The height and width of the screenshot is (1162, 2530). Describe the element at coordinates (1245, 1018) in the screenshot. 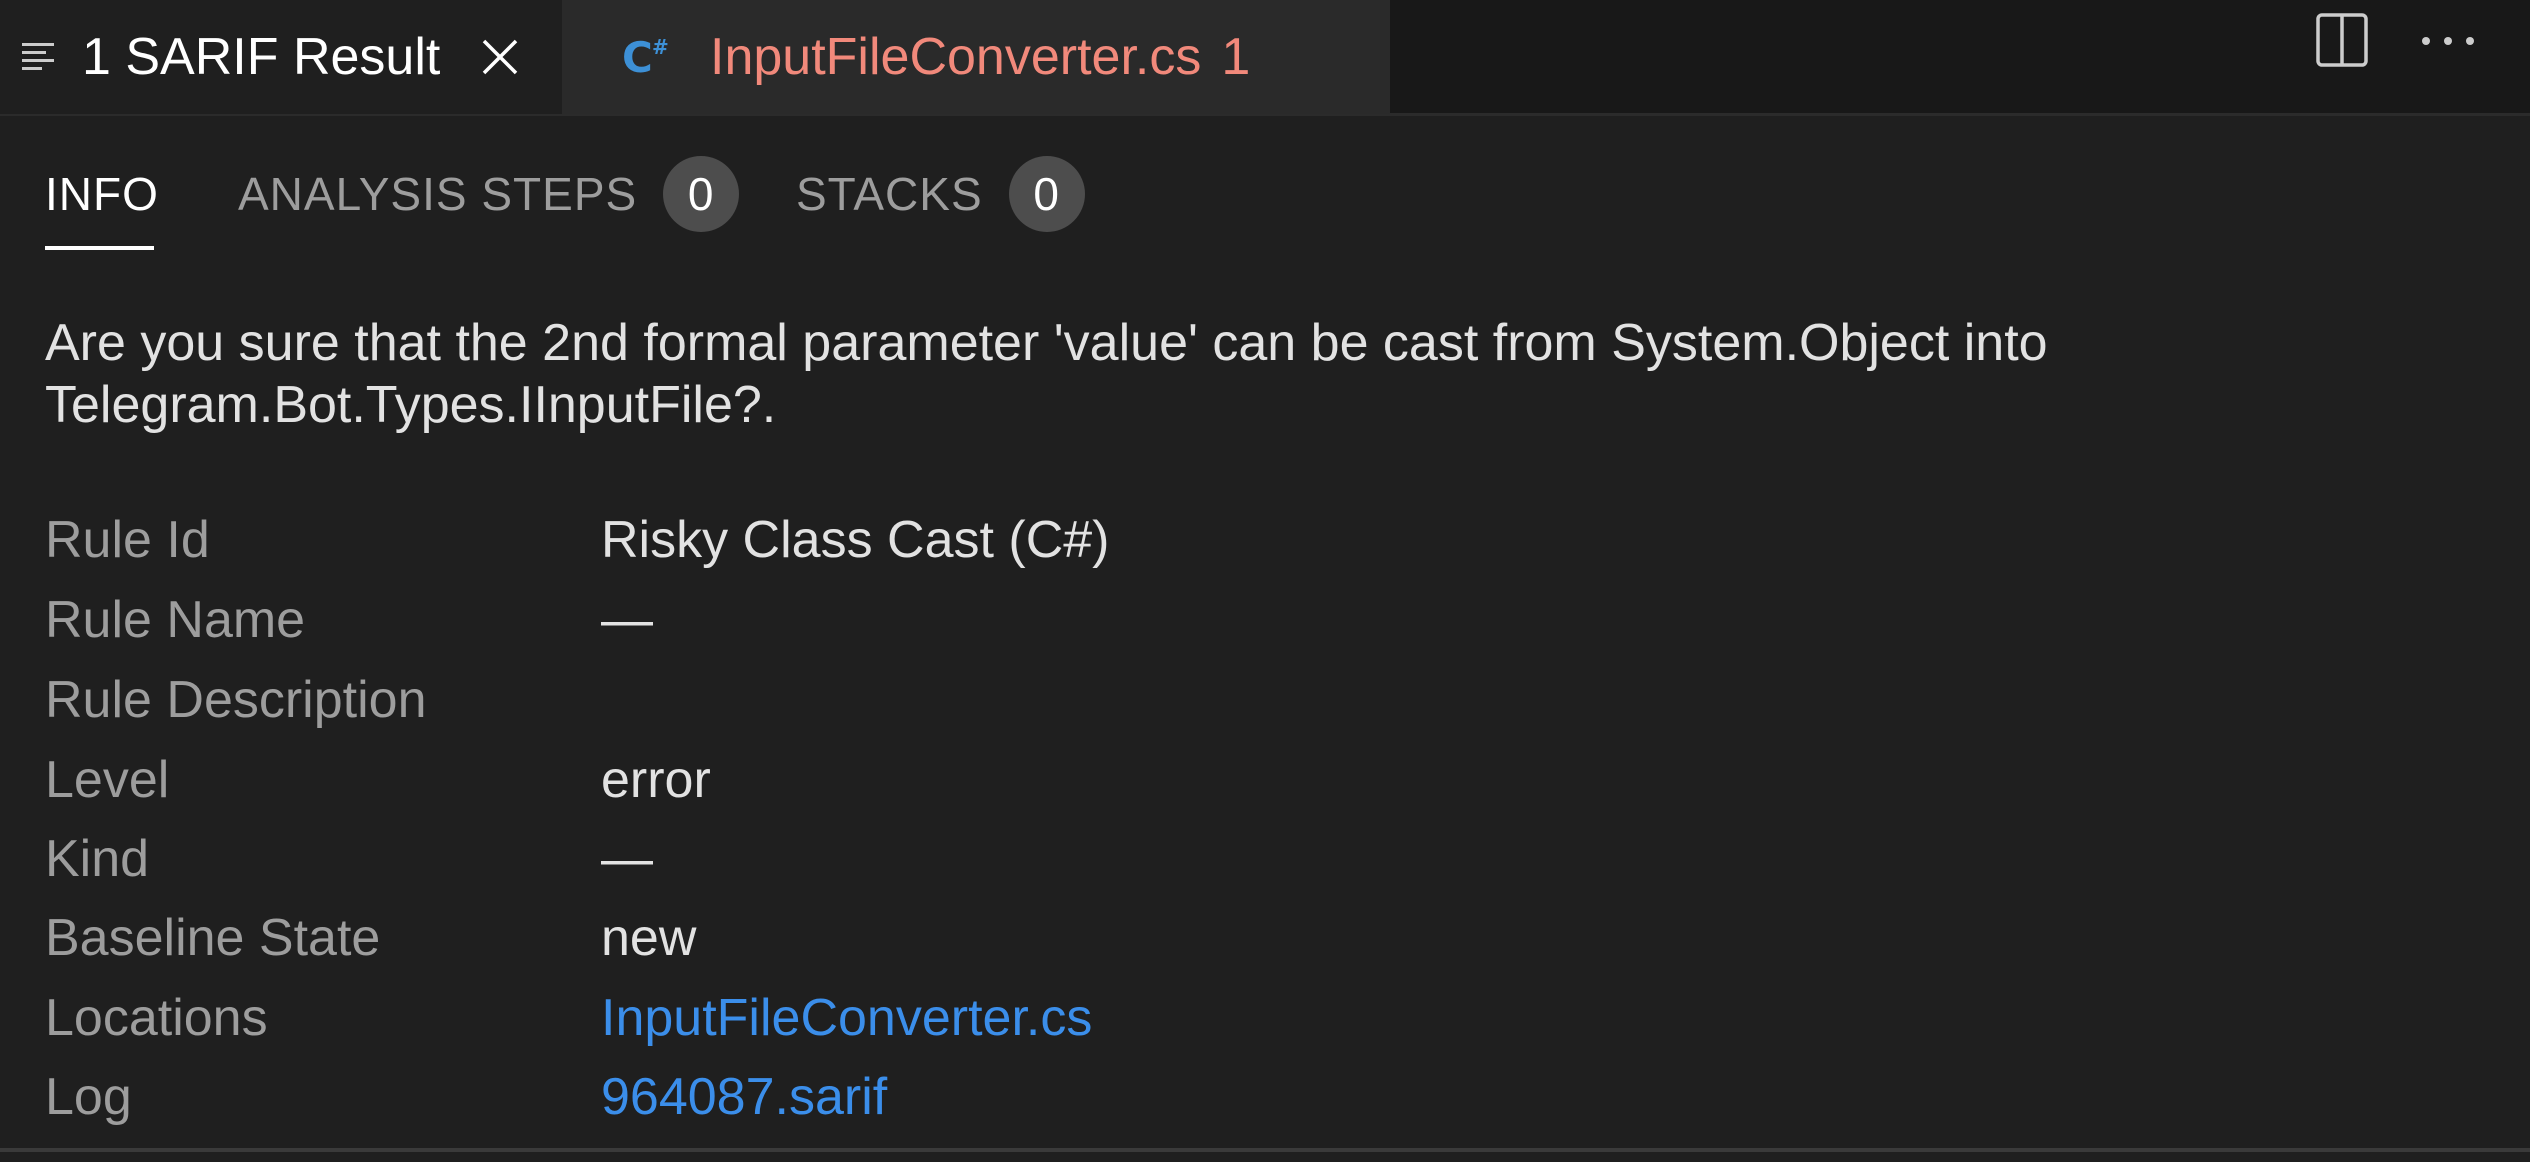

I see `property-row-locations: Locations InputFileConverter.cs` at that location.